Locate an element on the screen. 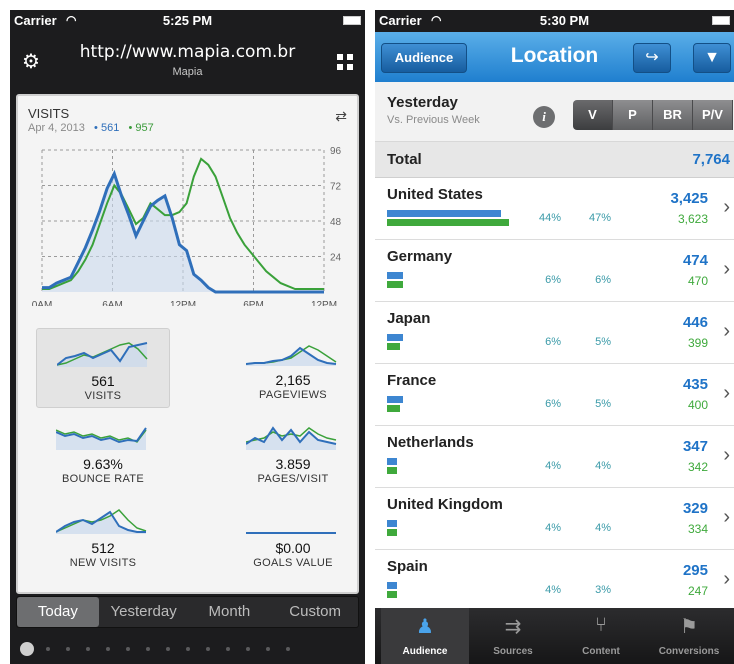  location-row: United States 44% 47% 3,425 3,623 › is located at coordinates (554, 209).